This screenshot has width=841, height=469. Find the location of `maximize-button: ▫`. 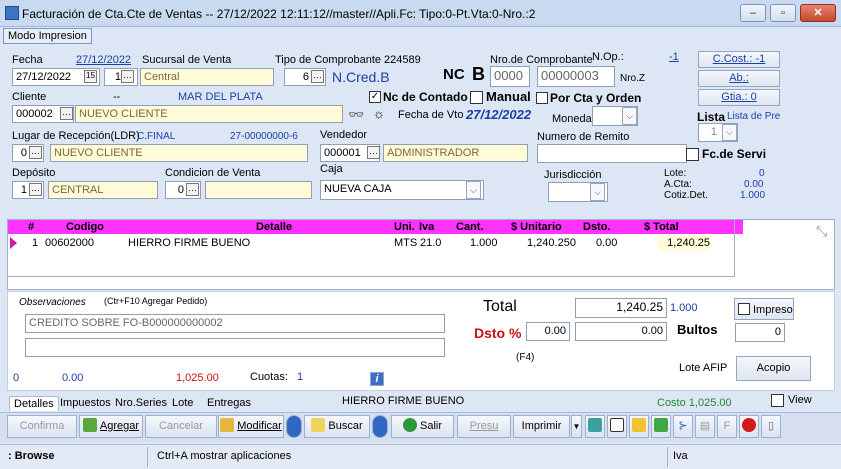

maximize-button: ▫ is located at coordinates (783, 13).